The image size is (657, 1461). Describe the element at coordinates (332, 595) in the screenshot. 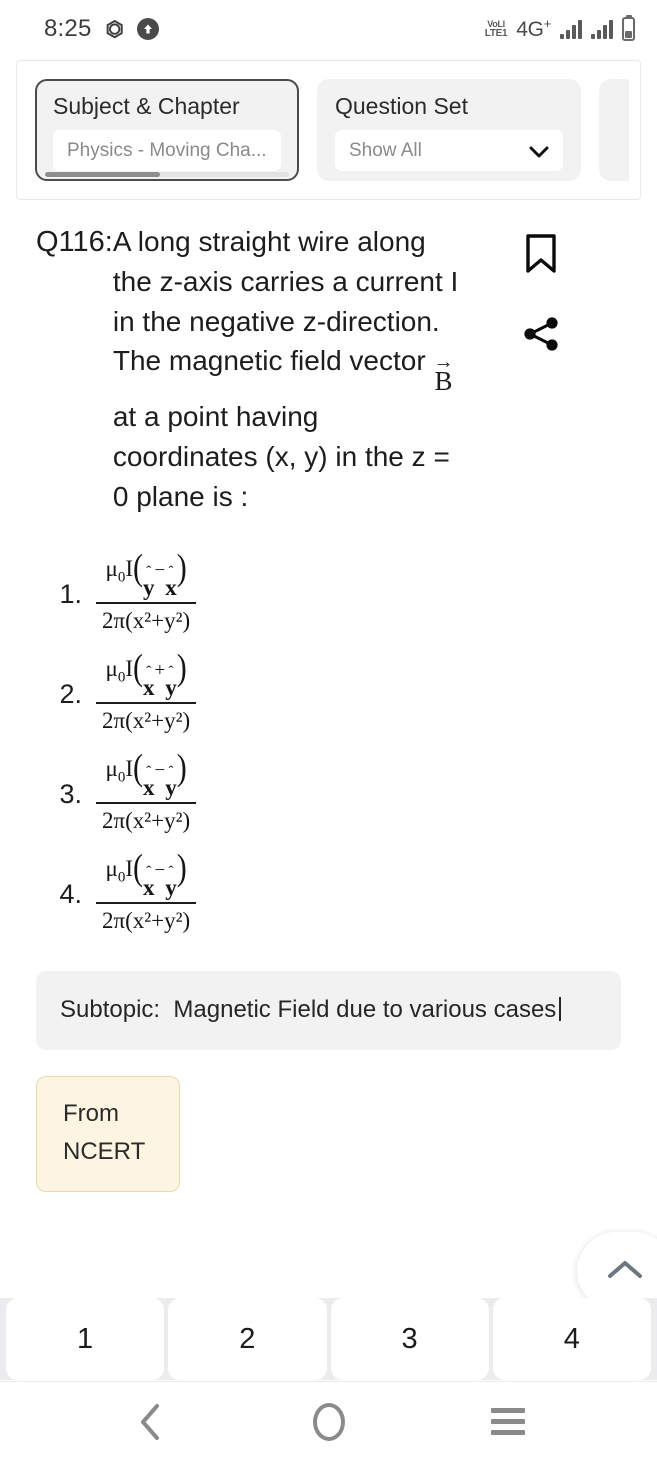

I see `option-1: 1. μ0I(̂y−̂x) 2π(x²+y²)` at that location.